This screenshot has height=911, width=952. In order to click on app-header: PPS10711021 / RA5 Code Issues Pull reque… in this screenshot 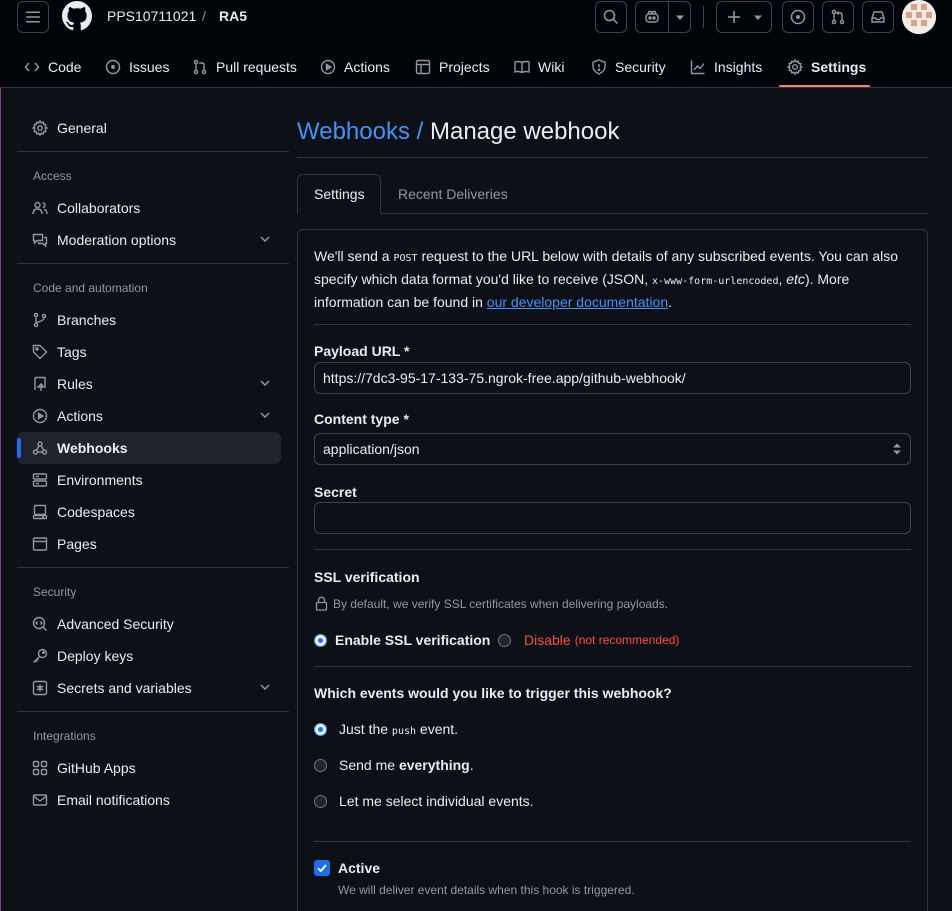, I will do `click(476, 44)`.